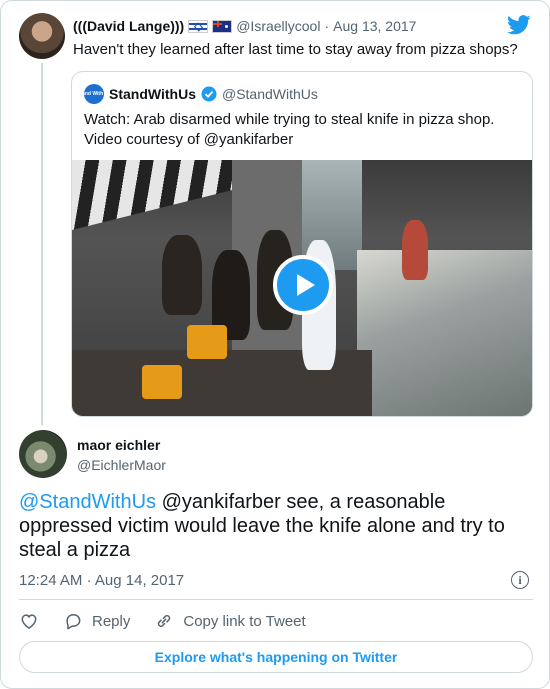 The image size is (550, 689). I want to click on quoted-handle: @StandWithUs, so click(270, 94).